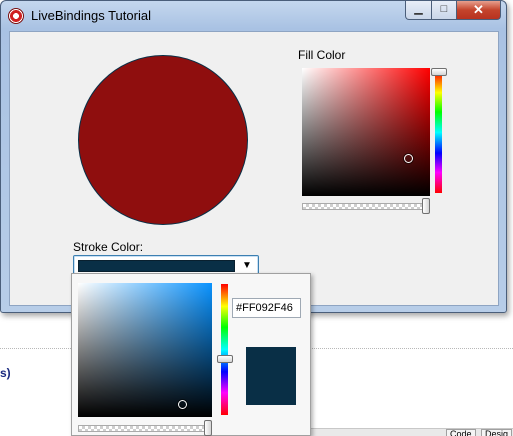 This screenshot has width=513, height=436. Describe the element at coordinates (224, 349) in the screenshot. I see `stroke-hue-slider` at that location.